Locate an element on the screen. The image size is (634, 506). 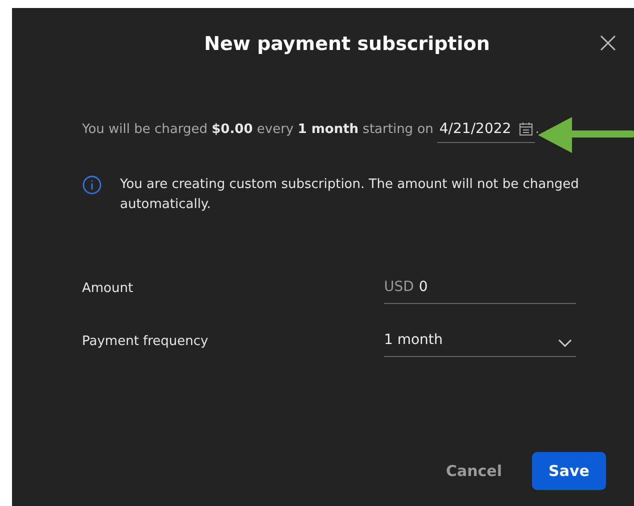
cancel-button: Cancel is located at coordinates (474, 471).